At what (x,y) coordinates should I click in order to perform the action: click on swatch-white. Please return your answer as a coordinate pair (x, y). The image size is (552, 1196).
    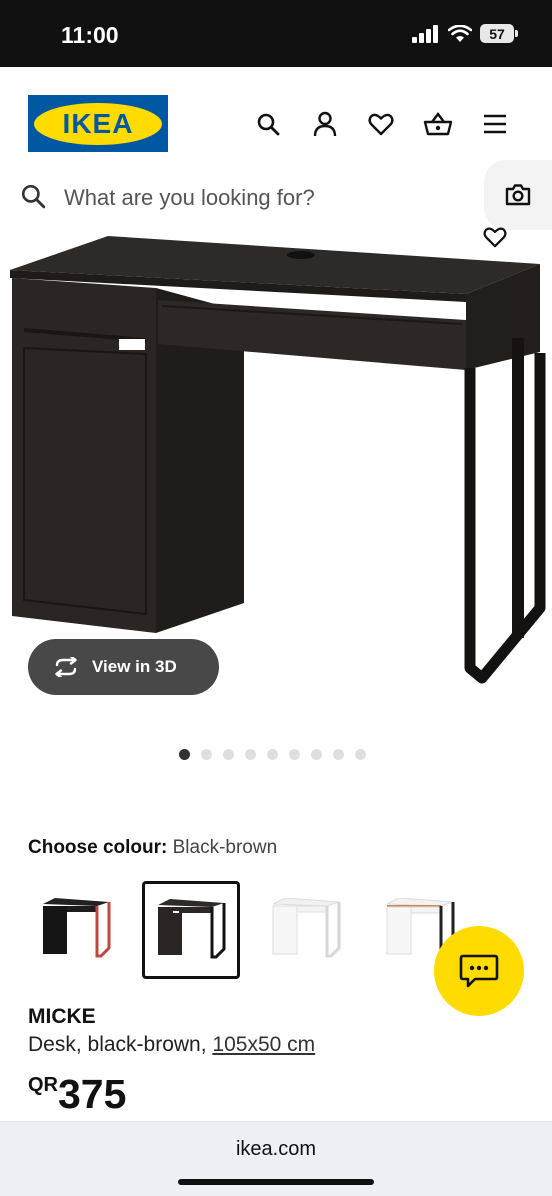
    Looking at the image, I should click on (306, 929).